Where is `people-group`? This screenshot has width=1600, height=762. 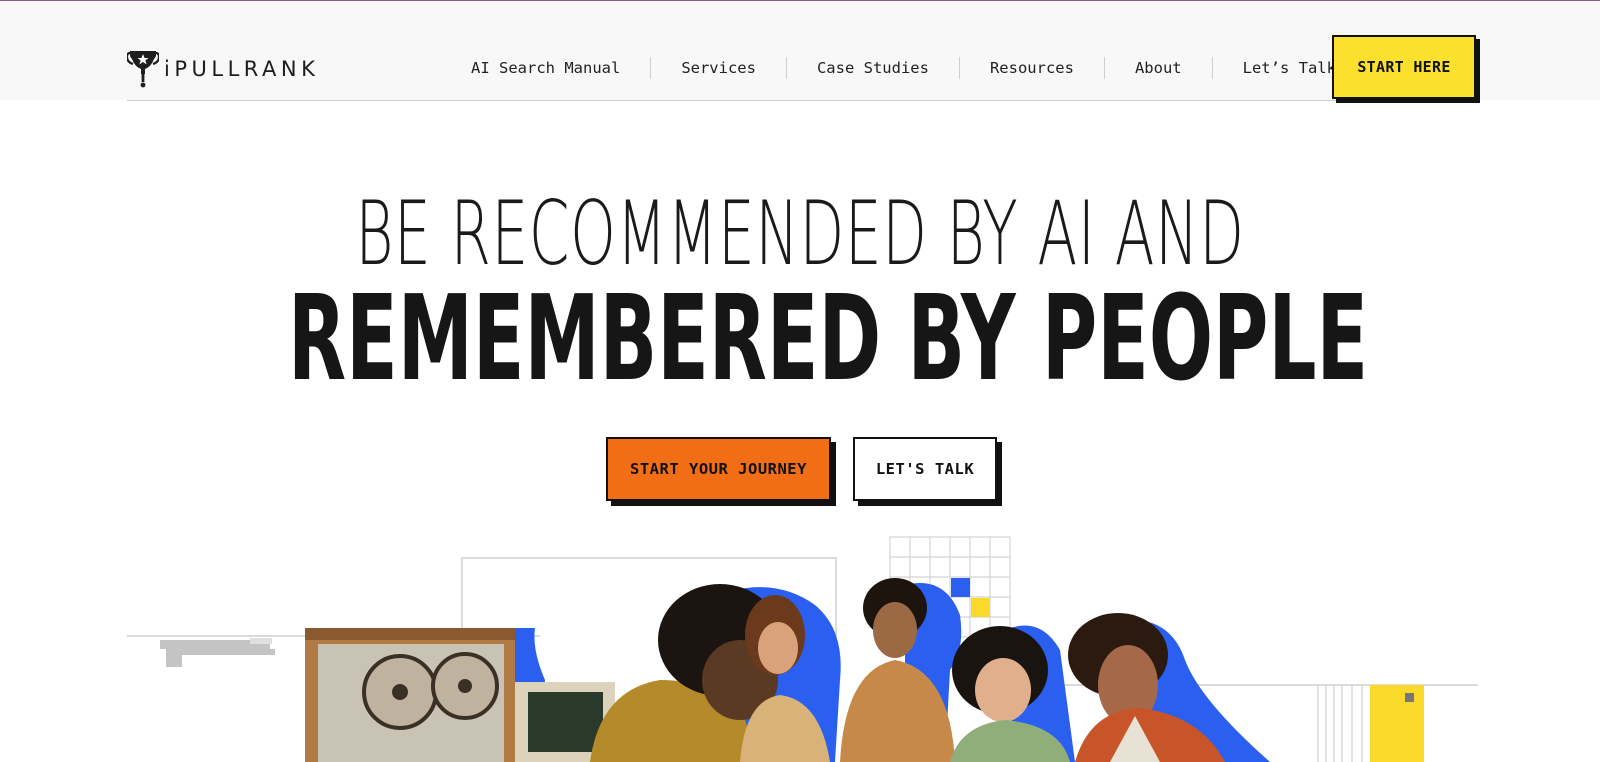
people-group is located at coordinates (907, 670).